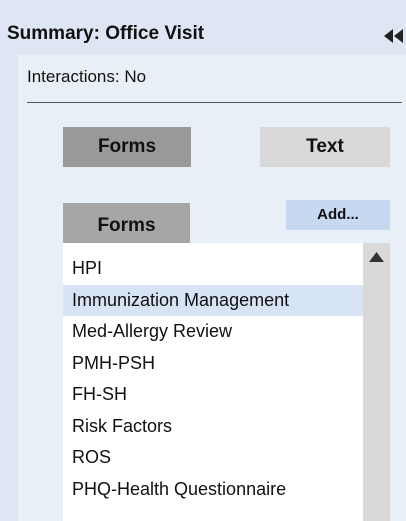 The width and height of the screenshot is (406, 521). What do you see at coordinates (213, 248) in the screenshot?
I see `list-top-padding` at bounding box center [213, 248].